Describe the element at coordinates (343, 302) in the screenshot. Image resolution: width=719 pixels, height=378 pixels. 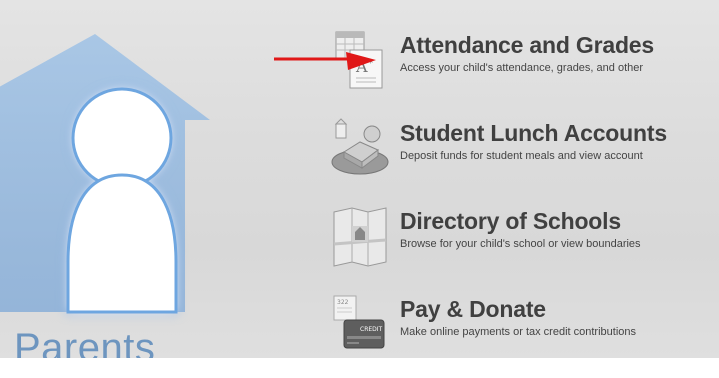
I see `receipt-number-text: 322` at that location.